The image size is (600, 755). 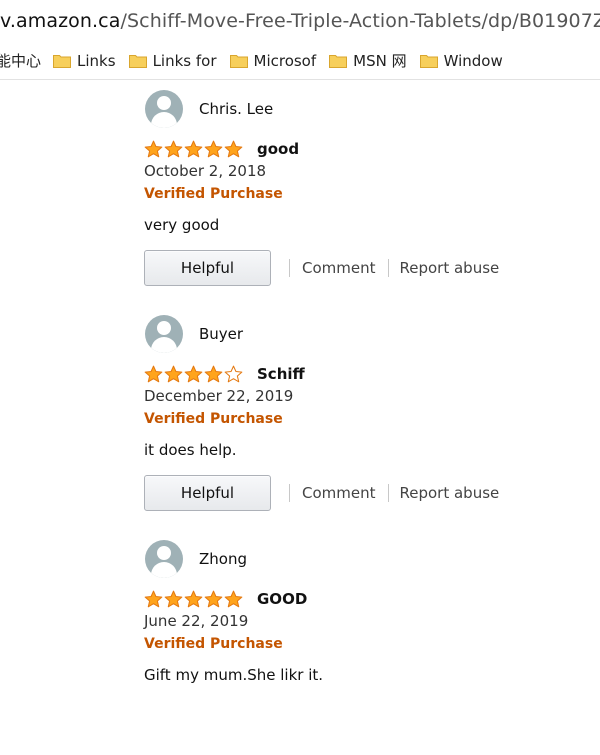 I want to click on review-body: it does help., so click(x=190, y=450).